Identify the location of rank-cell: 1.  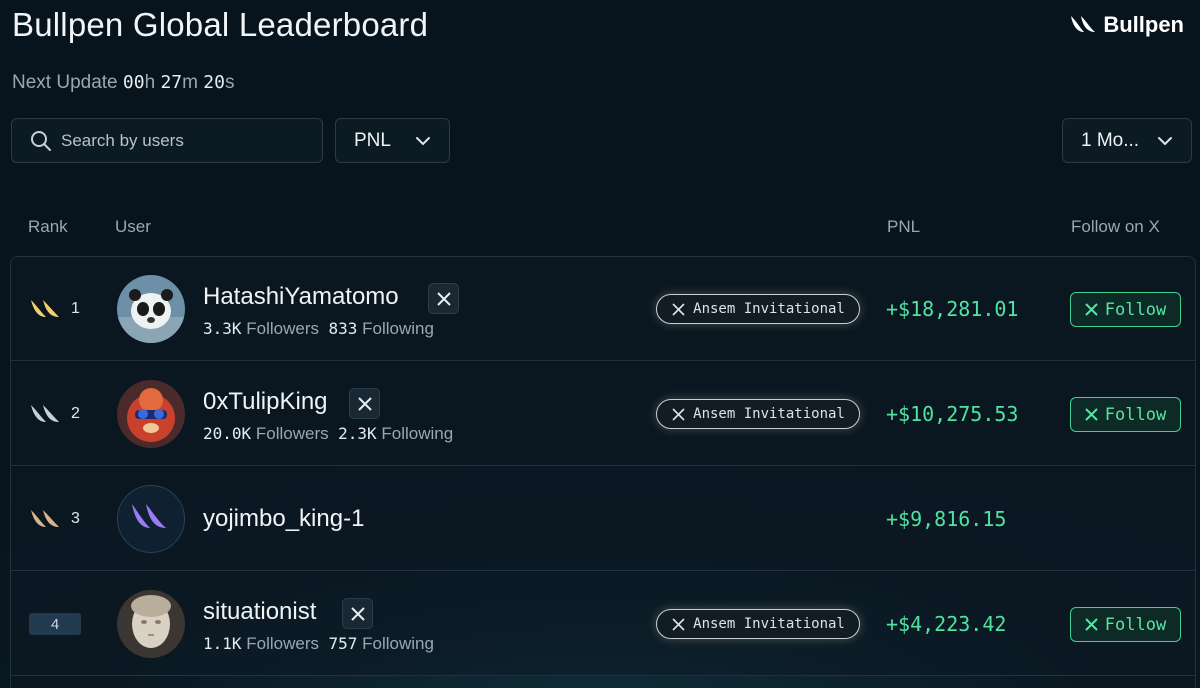
(54, 309).